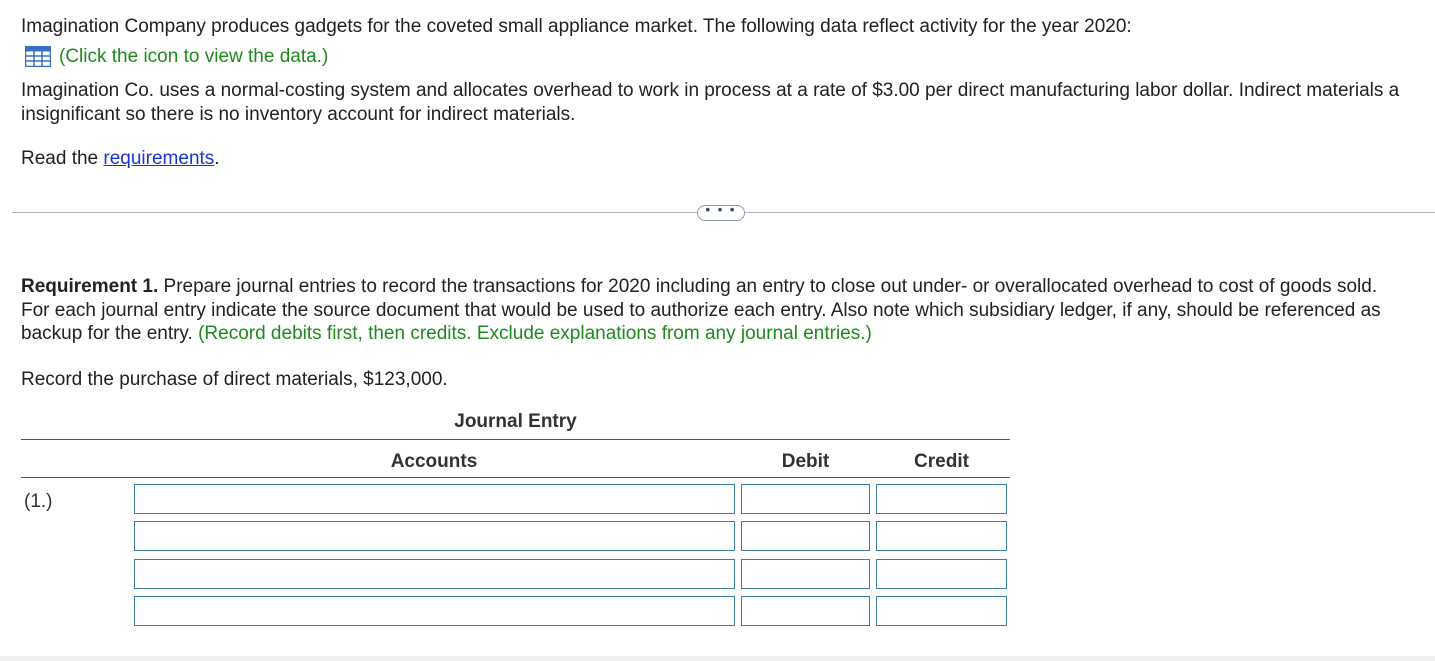 The height and width of the screenshot is (661, 1435). Describe the element at coordinates (515, 439) in the screenshot. I see `table-top-rule` at that location.